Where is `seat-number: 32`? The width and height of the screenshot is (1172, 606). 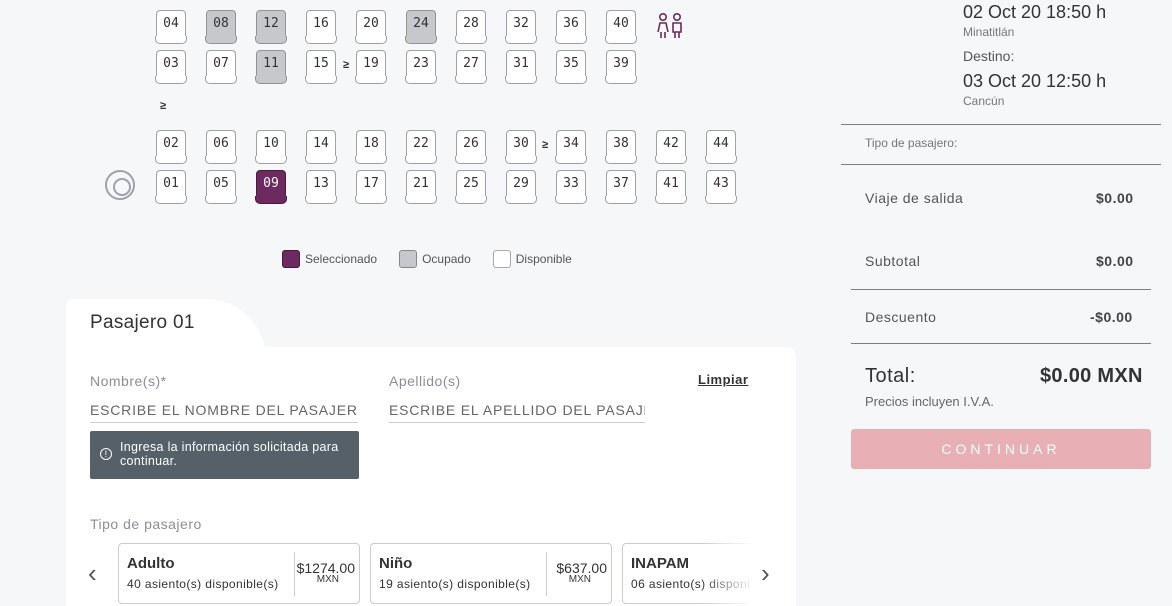
seat-number: 32 is located at coordinates (521, 23).